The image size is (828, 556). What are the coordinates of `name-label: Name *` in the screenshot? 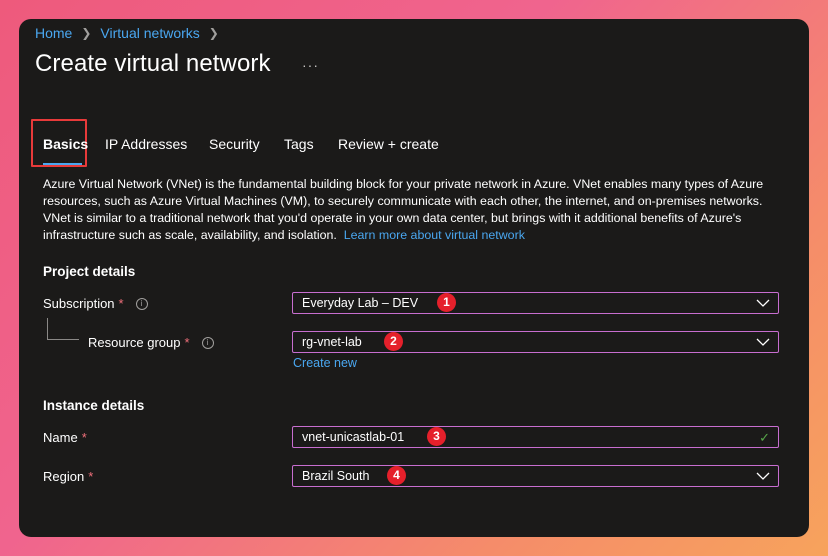 It's located at (65, 437).